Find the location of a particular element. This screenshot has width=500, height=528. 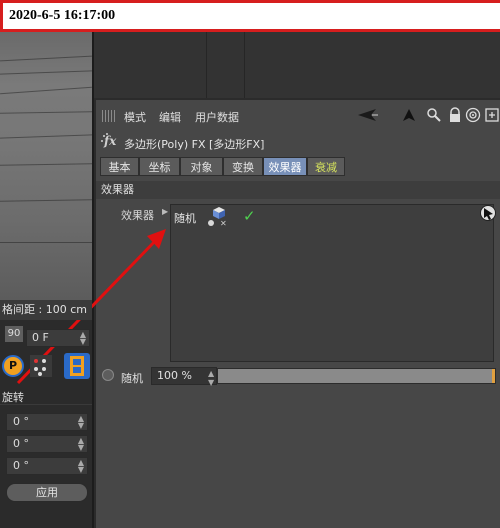

apply-button: 应用 is located at coordinates (47, 492).